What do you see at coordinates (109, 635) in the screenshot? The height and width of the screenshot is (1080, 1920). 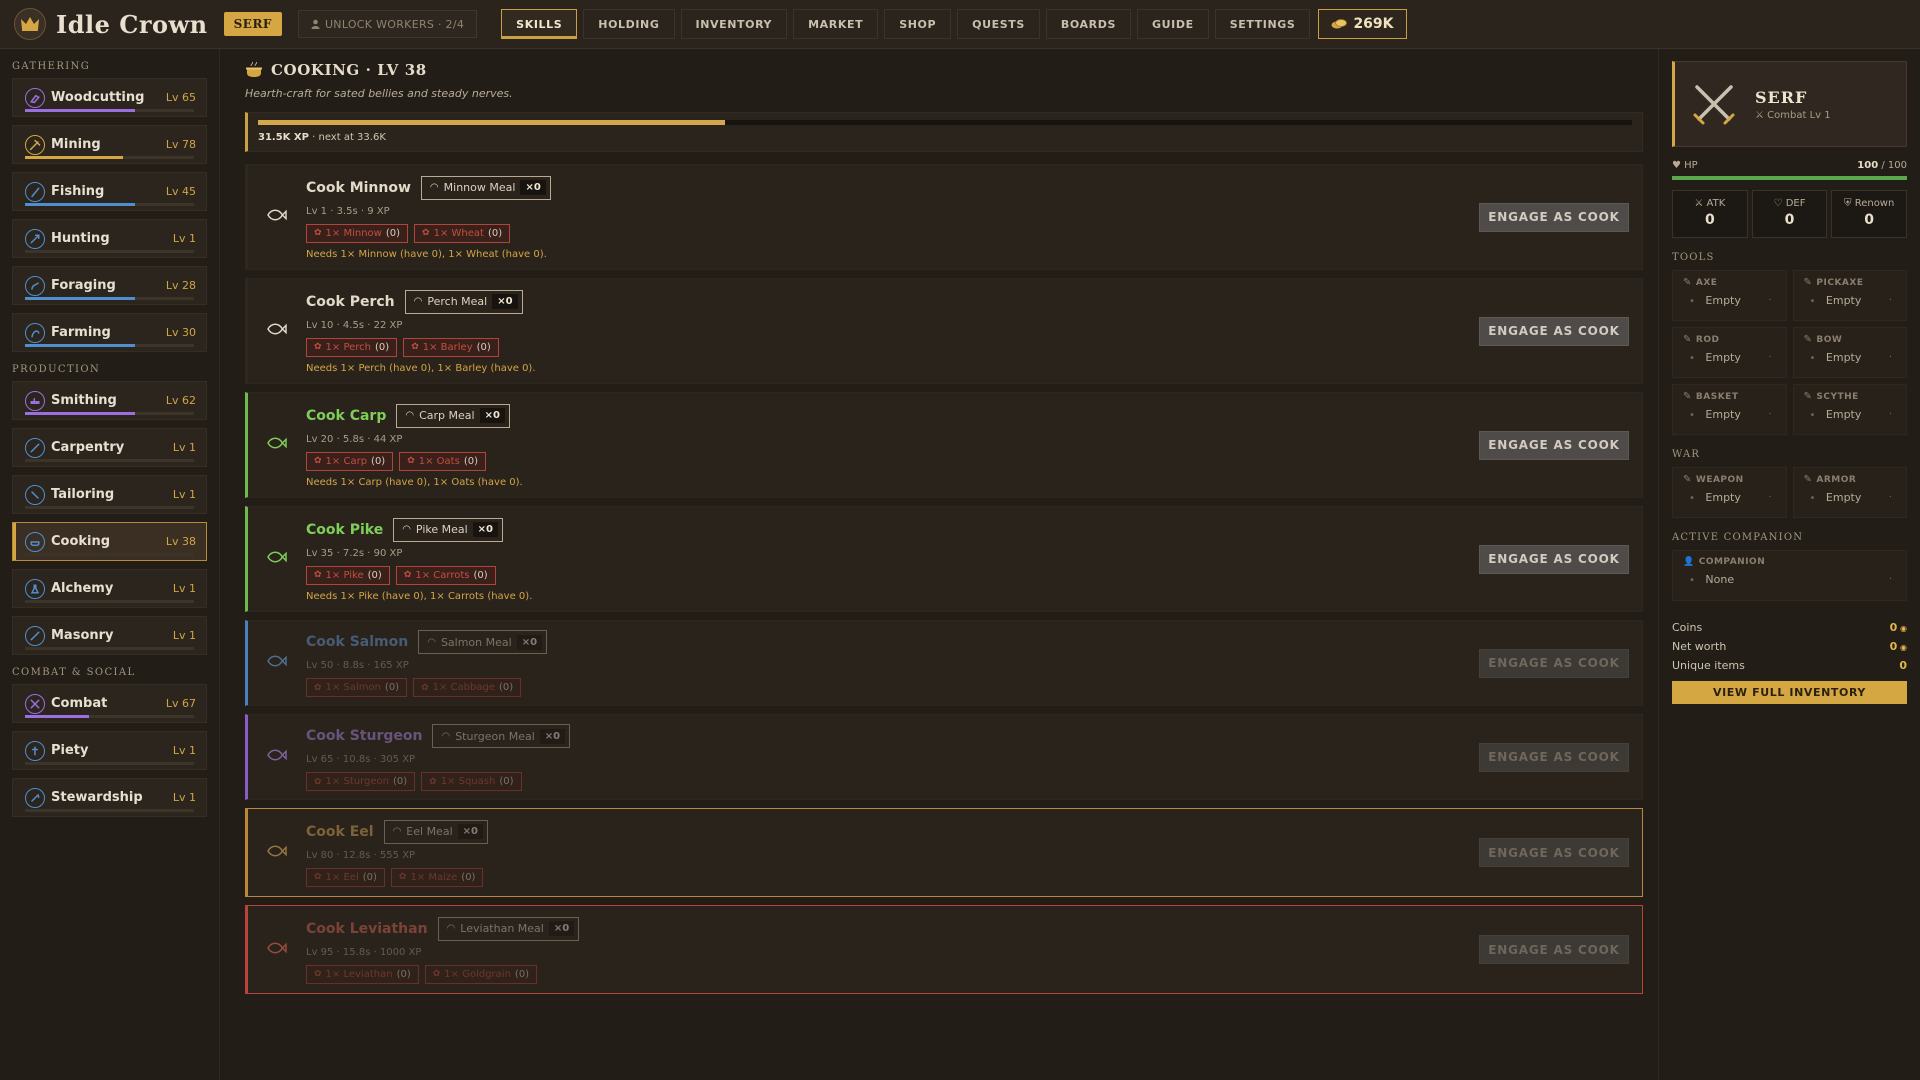 I see `sidebar-item-masonry: Masonry Lv 1` at bounding box center [109, 635].